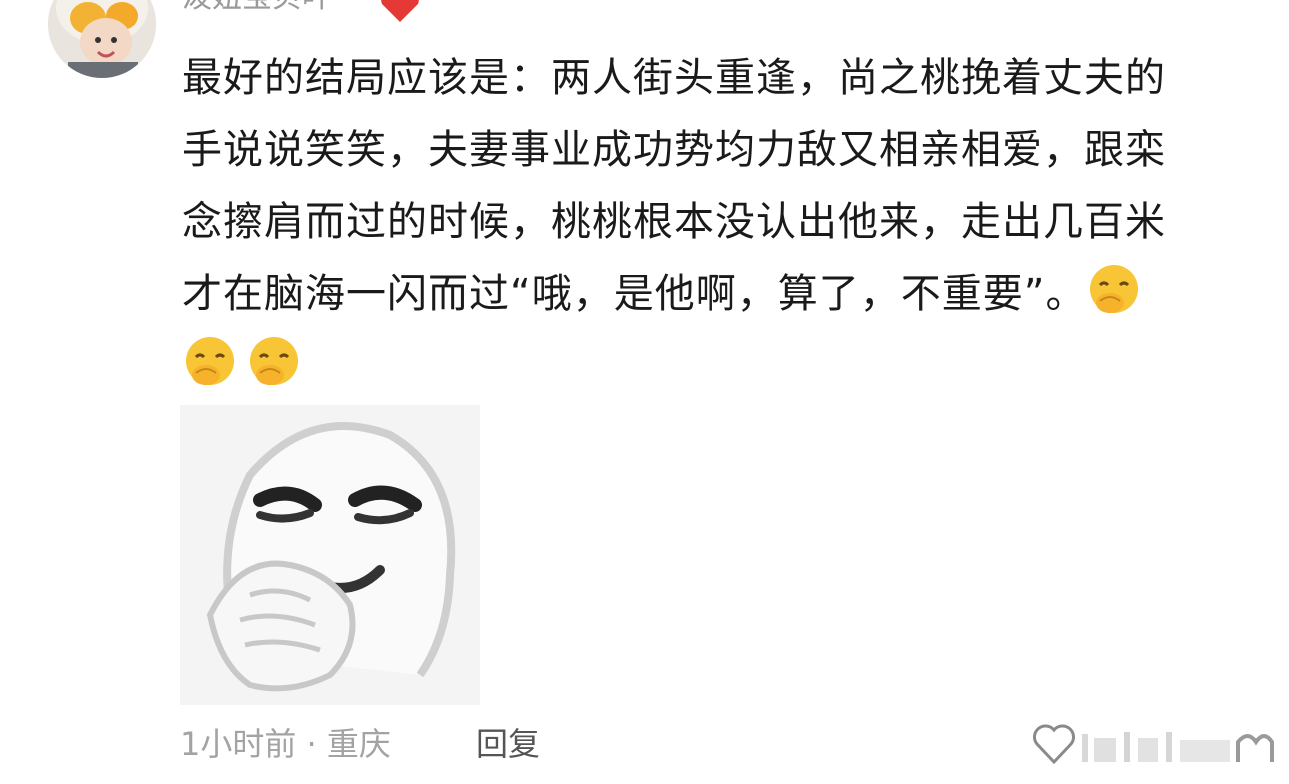  I want to click on comment-line: 最好的结局应该是：两人街头重逢，尚之桃挽着丈夫的, so click(674, 78).